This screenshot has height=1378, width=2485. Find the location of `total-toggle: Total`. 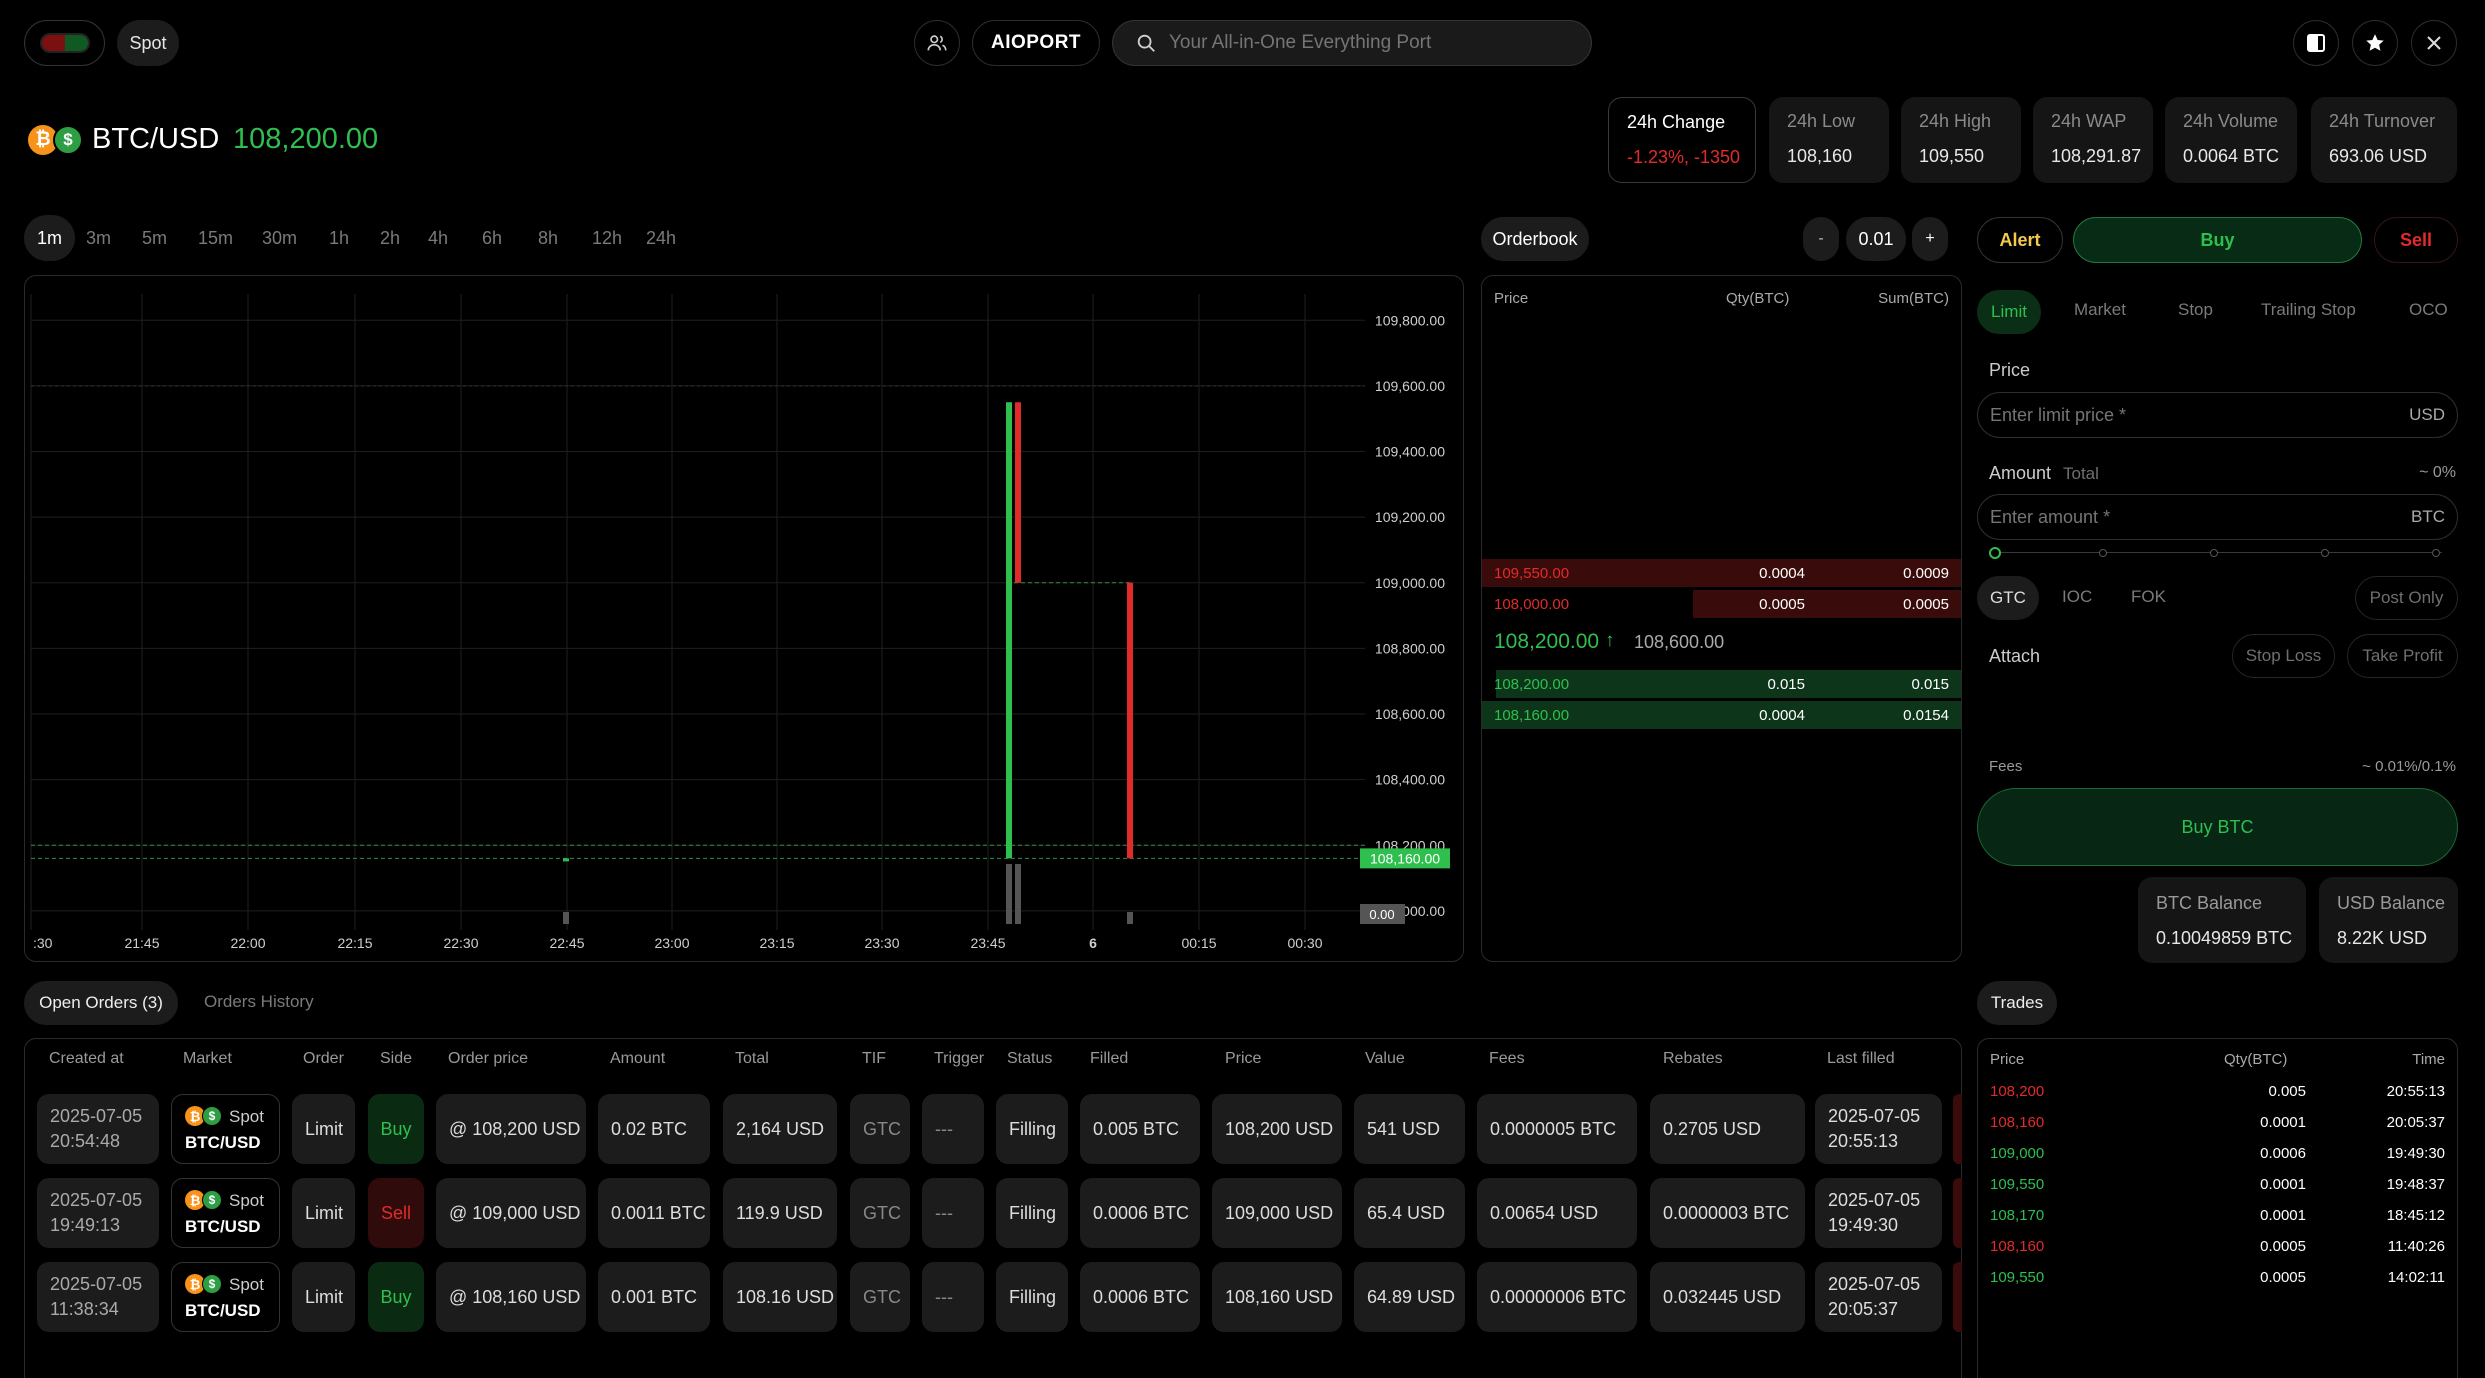

total-toggle: Total is located at coordinates (2081, 474).